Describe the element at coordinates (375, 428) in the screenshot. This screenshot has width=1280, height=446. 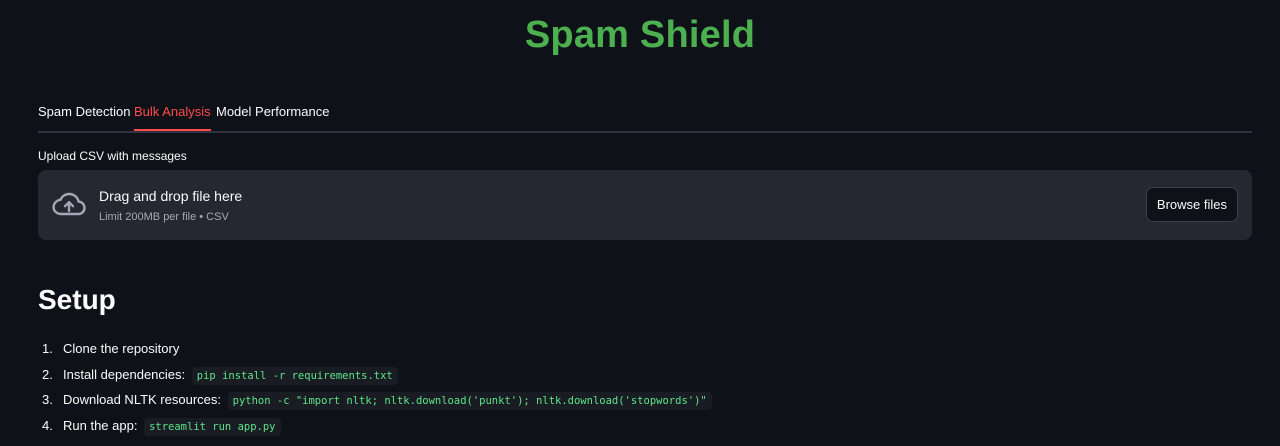
I see `list-item: 4. Run the app: streamlit run app.py` at that location.